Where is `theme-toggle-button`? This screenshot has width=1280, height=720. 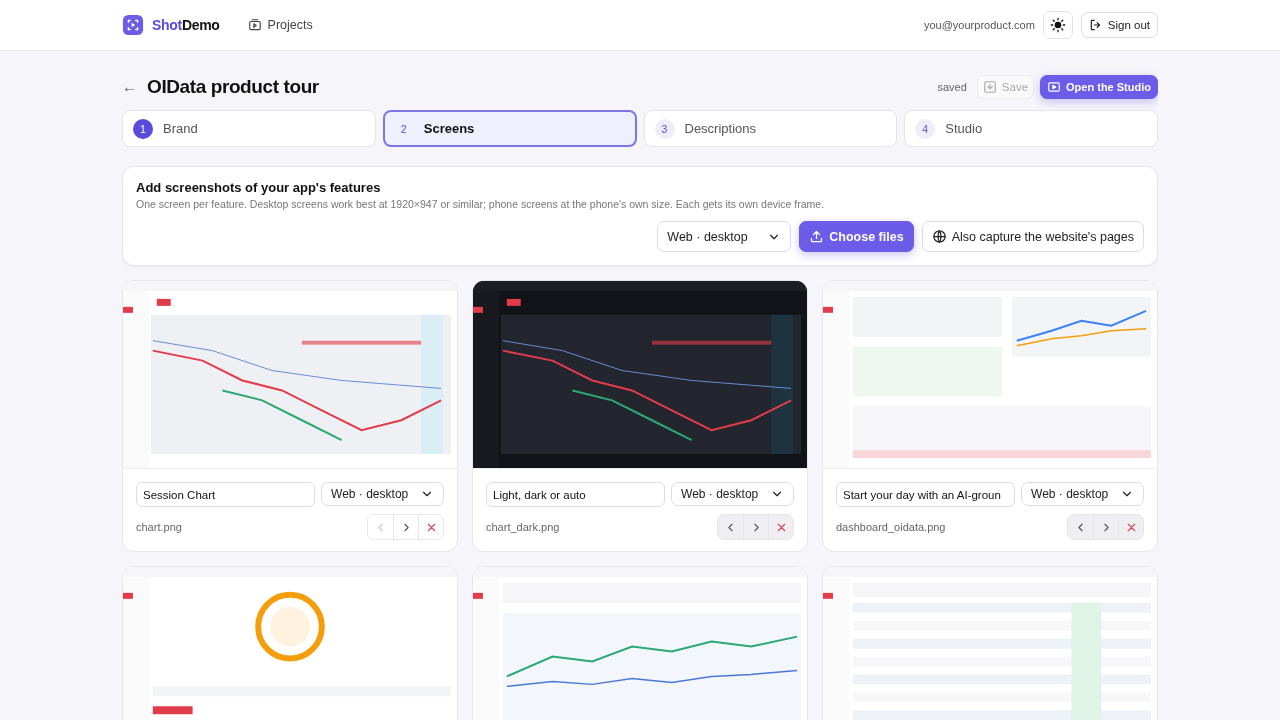
theme-toggle-button is located at coordinates (1057, 25).